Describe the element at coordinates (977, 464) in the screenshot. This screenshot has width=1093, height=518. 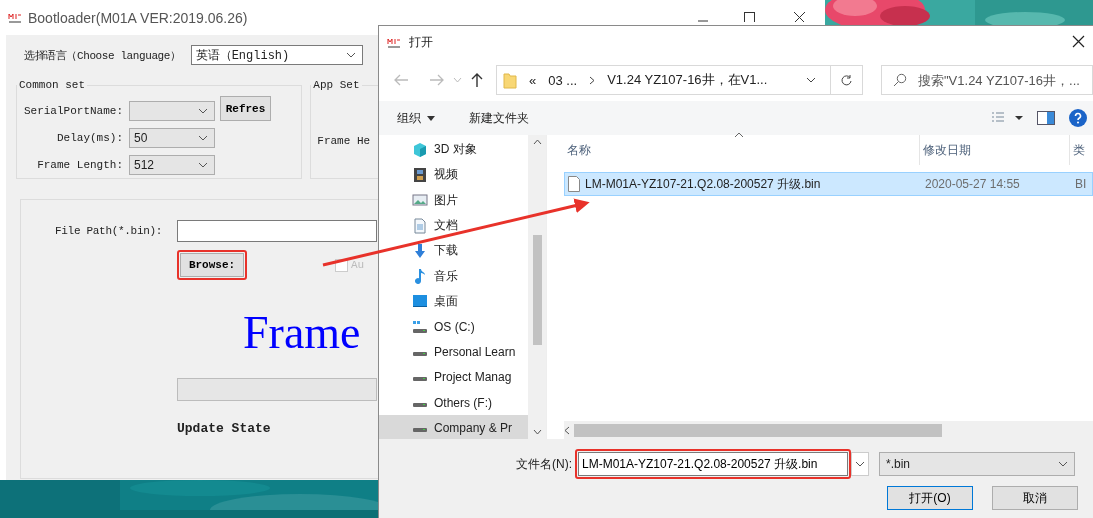
I see `file-type-dropdown: *.bin` at that location.